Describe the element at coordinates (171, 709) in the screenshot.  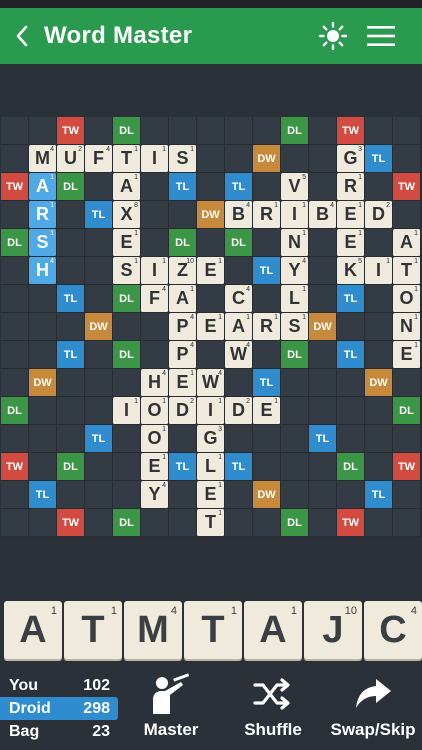
I see `master-button: Master` at that location.